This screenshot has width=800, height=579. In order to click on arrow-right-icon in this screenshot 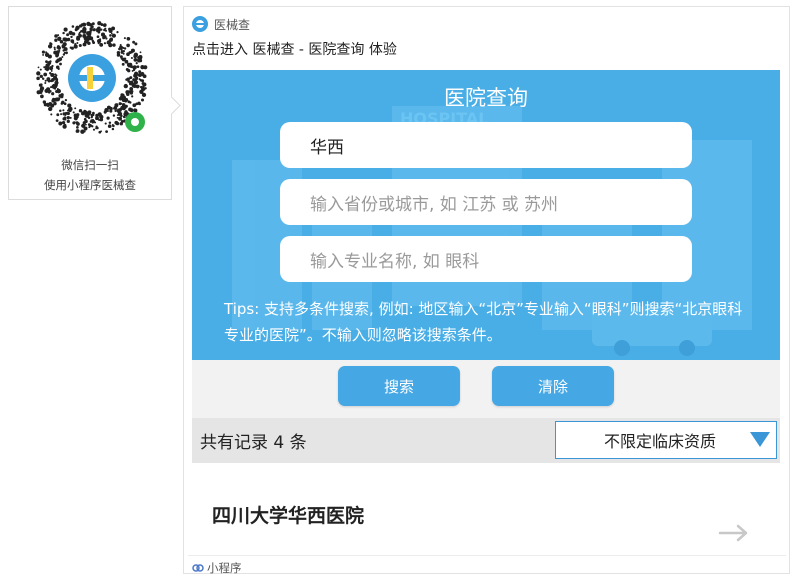, I will do `click(734, 533)`.